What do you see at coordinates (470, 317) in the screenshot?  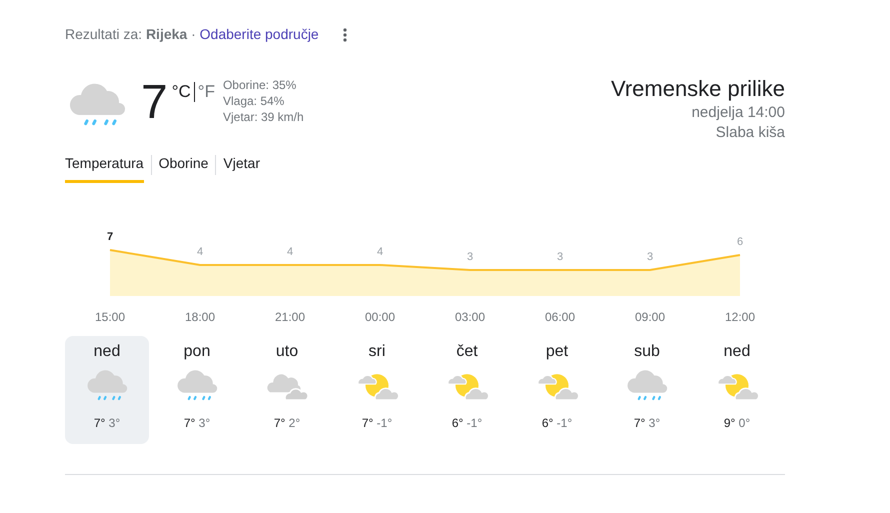 I see `time-label: 03:00` at bounding box center [470, 317].